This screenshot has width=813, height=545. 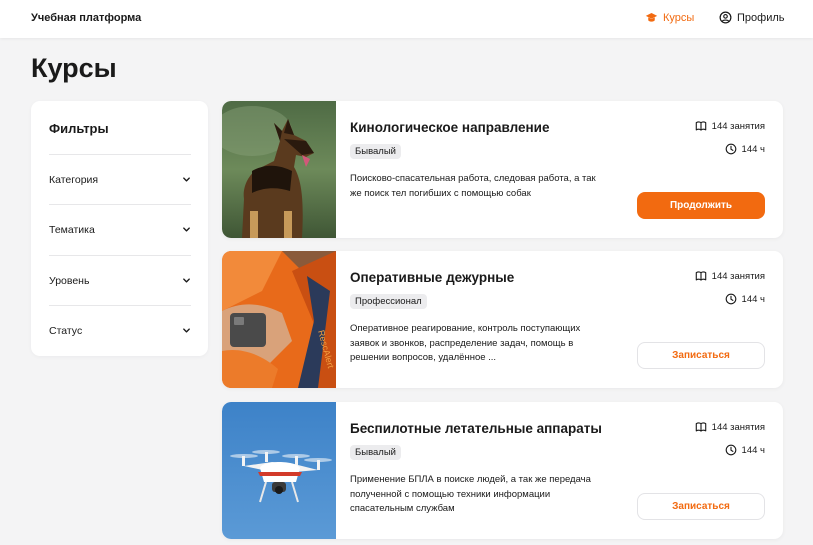 I want to click on filters-title: Фильтры, so click(x=79, y=128).